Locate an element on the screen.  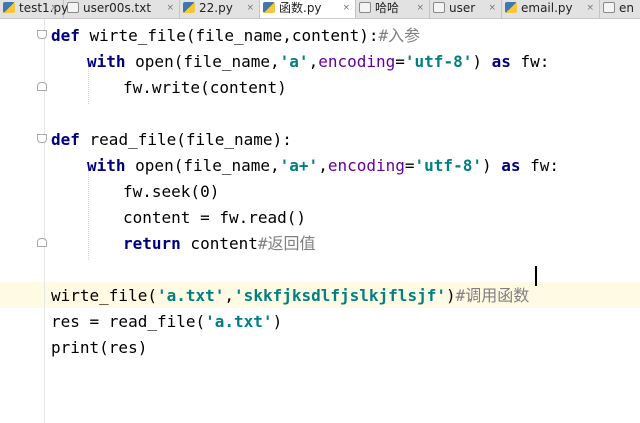
tab-label: email.py is located at coordinates (547, 8).